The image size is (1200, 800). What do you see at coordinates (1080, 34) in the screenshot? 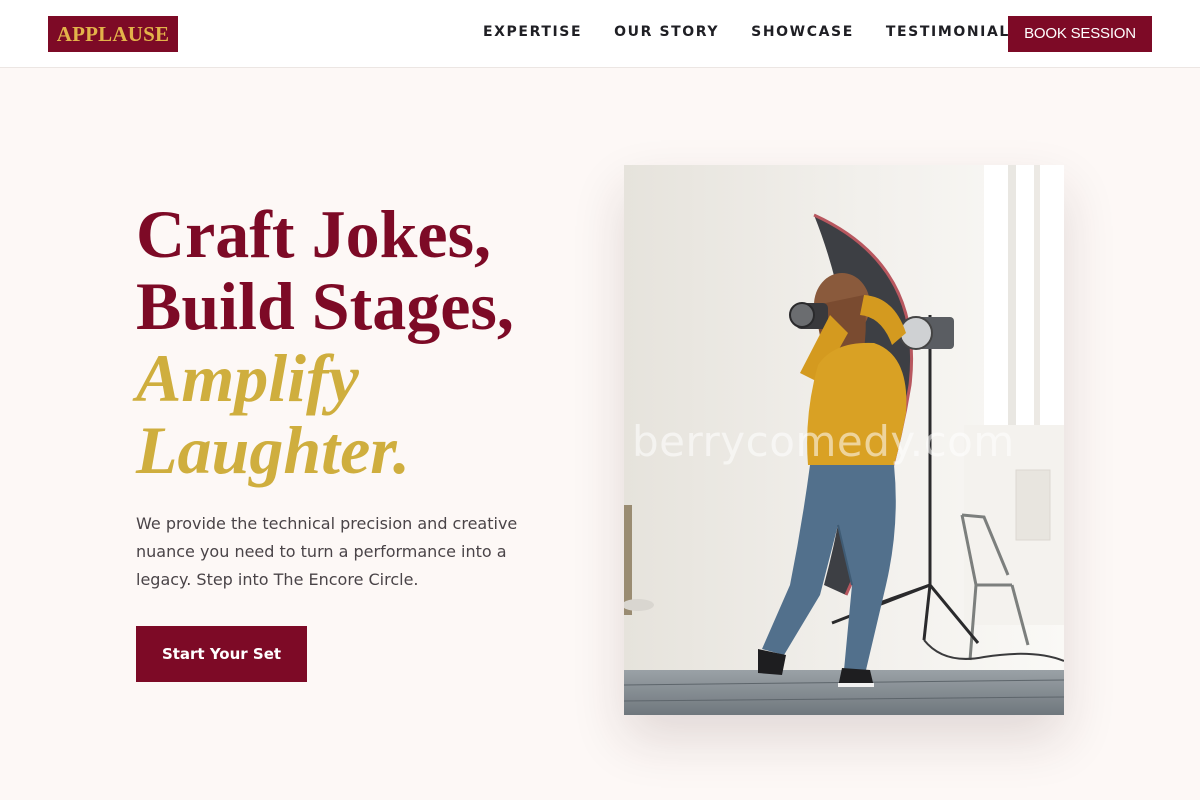
I see `book-session-button: BOOK SESSION` at bounding box center [1080, 34].